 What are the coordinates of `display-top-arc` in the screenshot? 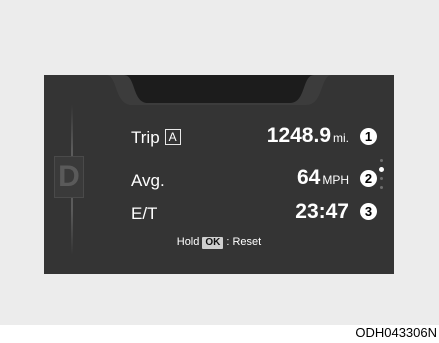 It's located at (219, 90).